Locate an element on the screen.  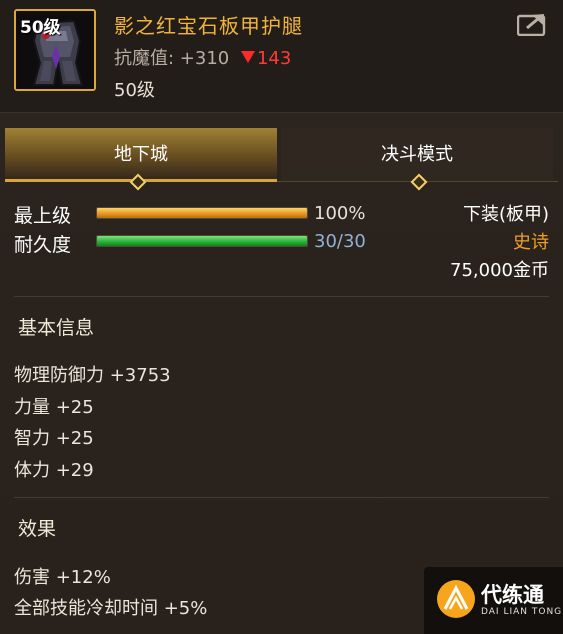
stat-line: 体力 +29 is located at coordinates (54, 470).